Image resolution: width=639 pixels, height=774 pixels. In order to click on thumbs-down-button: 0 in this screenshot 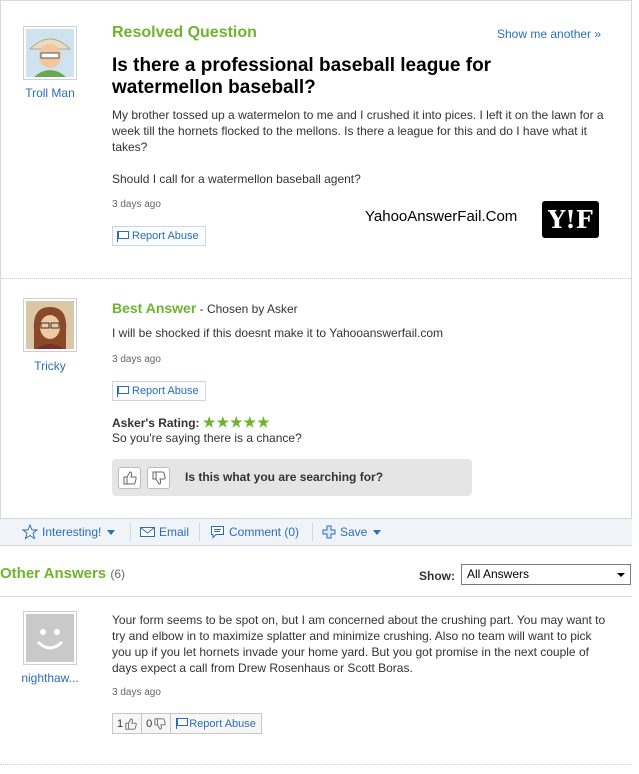, I will do `click(157, 723)`.